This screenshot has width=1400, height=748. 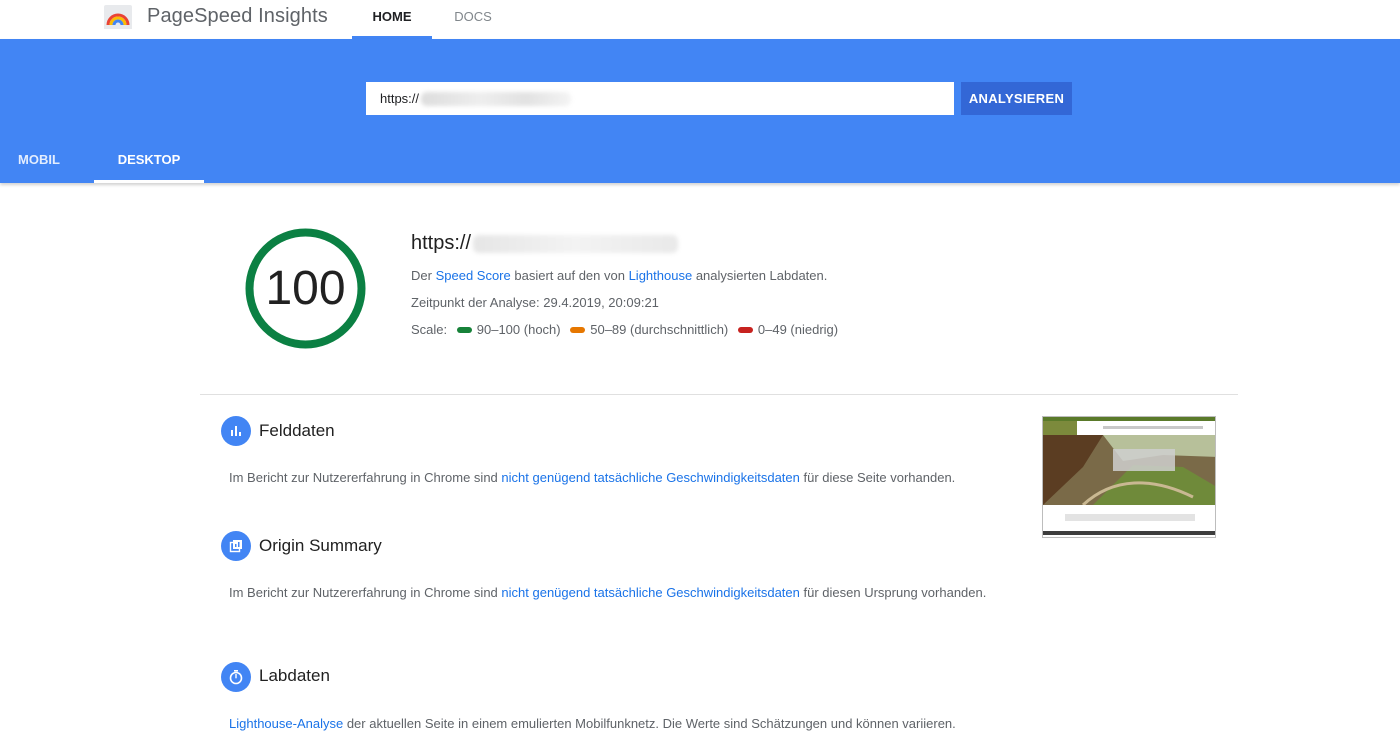 I want to click on stopwatch-icon, so click(x=236, y=677).